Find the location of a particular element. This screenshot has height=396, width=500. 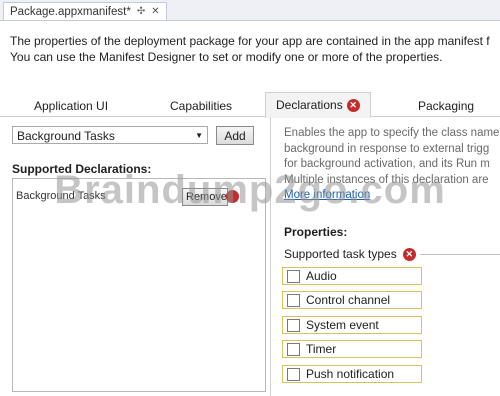

declaration-type-select: Background Tasks ▼ is located at coordinates (110, 135).